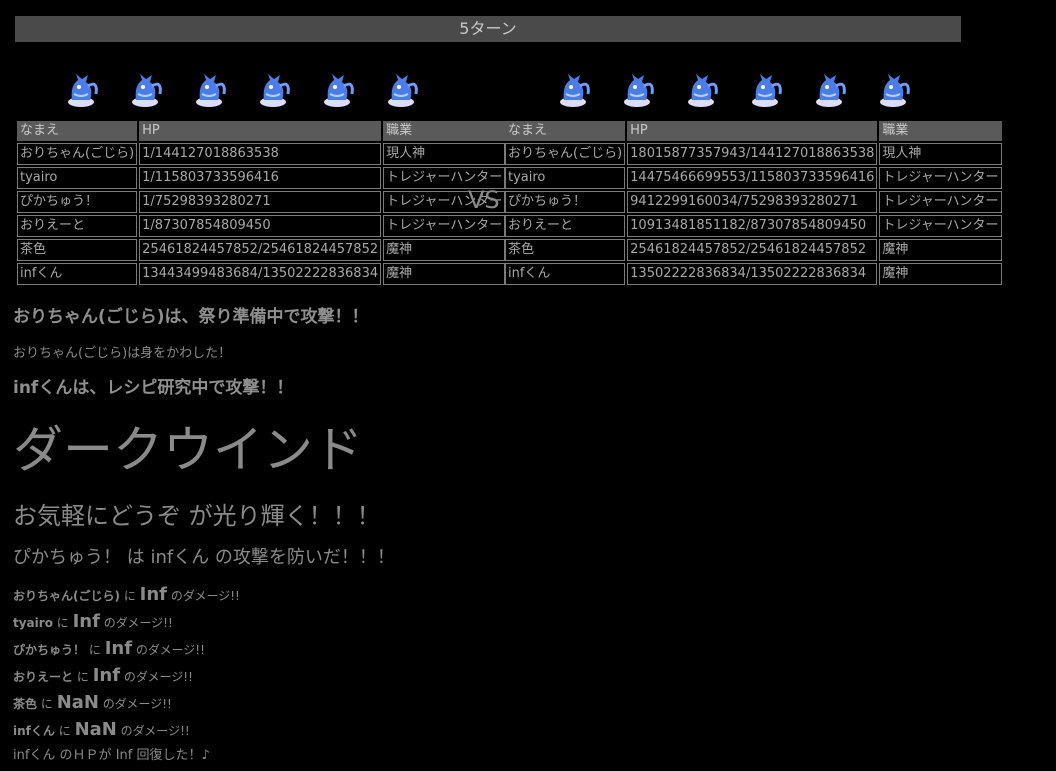 This screenshot has height=771, width=1056. Describe the element at coordinates (197, 516) in the screenshot. I see `battle-log-shine: お気軽にどうぞ が光り輝く！！！` at that location.